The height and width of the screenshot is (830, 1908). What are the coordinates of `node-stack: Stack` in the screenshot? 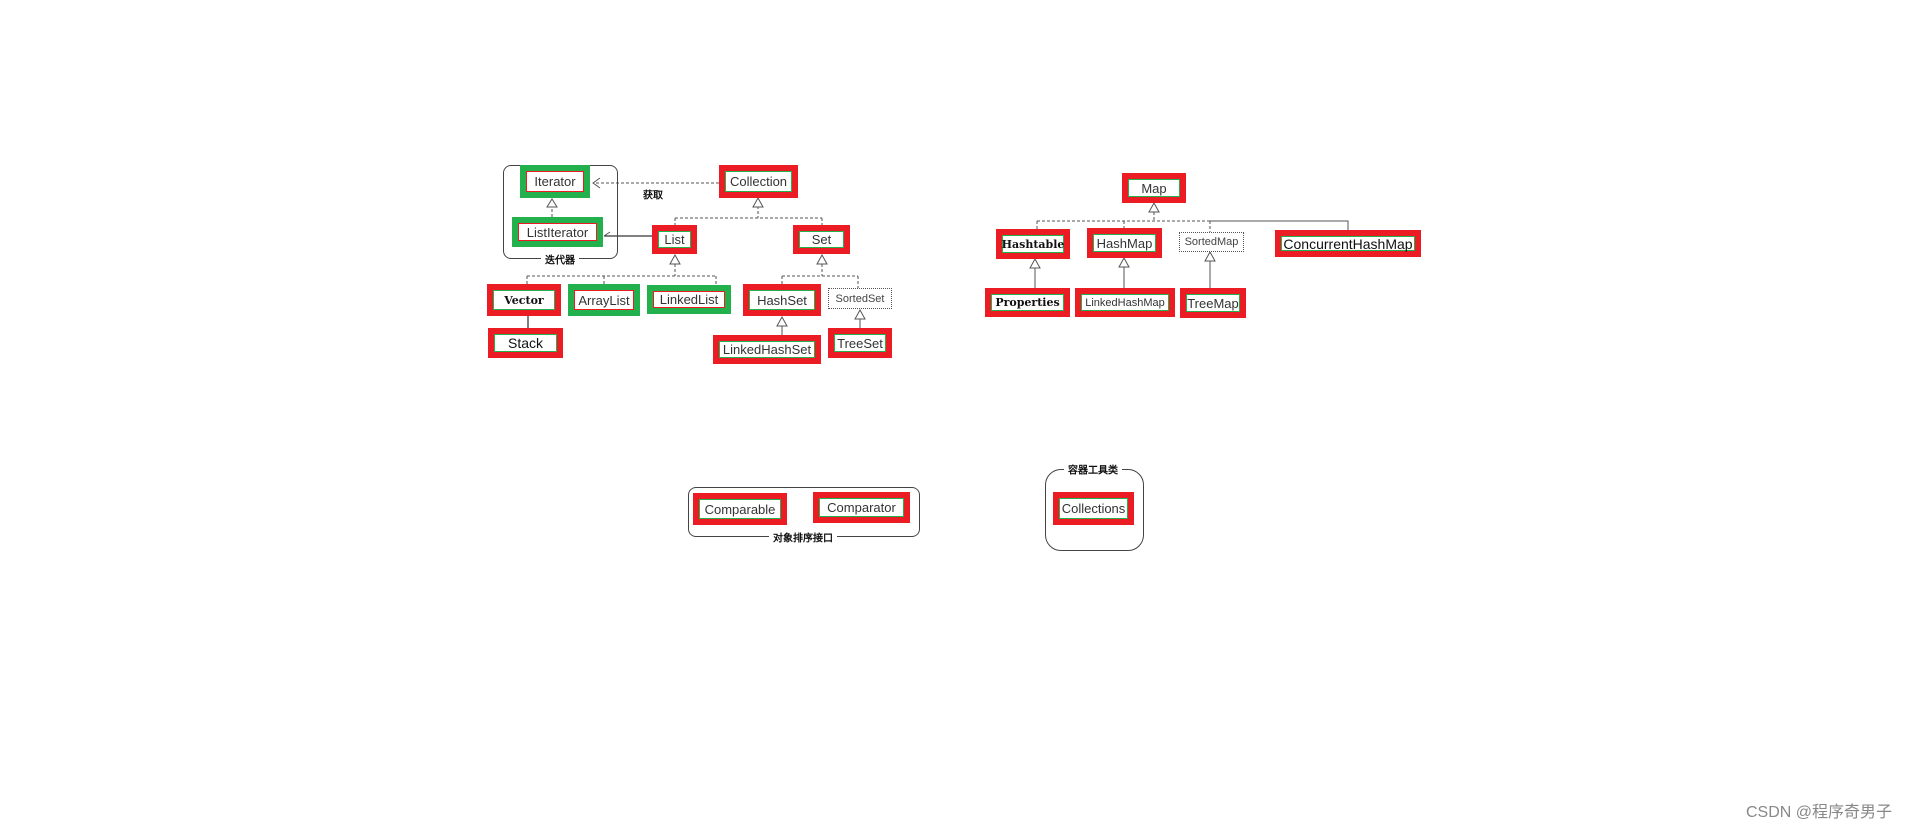 It's located at (525, 343).